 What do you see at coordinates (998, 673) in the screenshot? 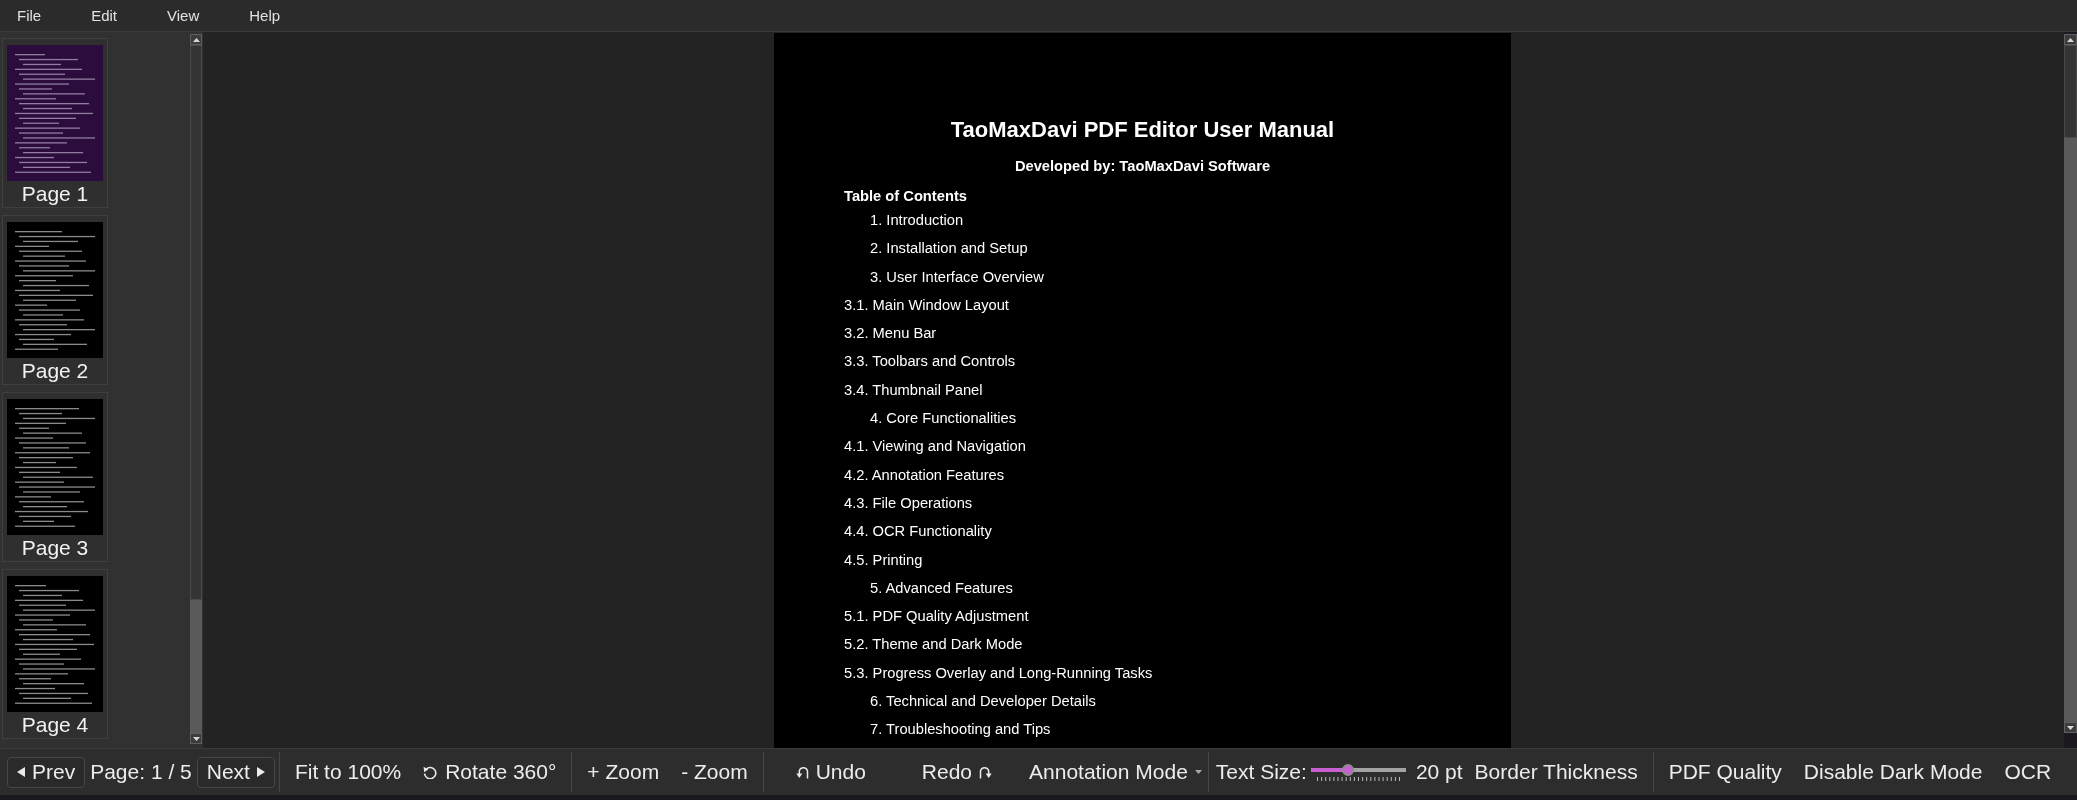
I see `toc-entry: 5.3. Progress Overlay and Long-Running Tasks` at bounding box center [998, 673].